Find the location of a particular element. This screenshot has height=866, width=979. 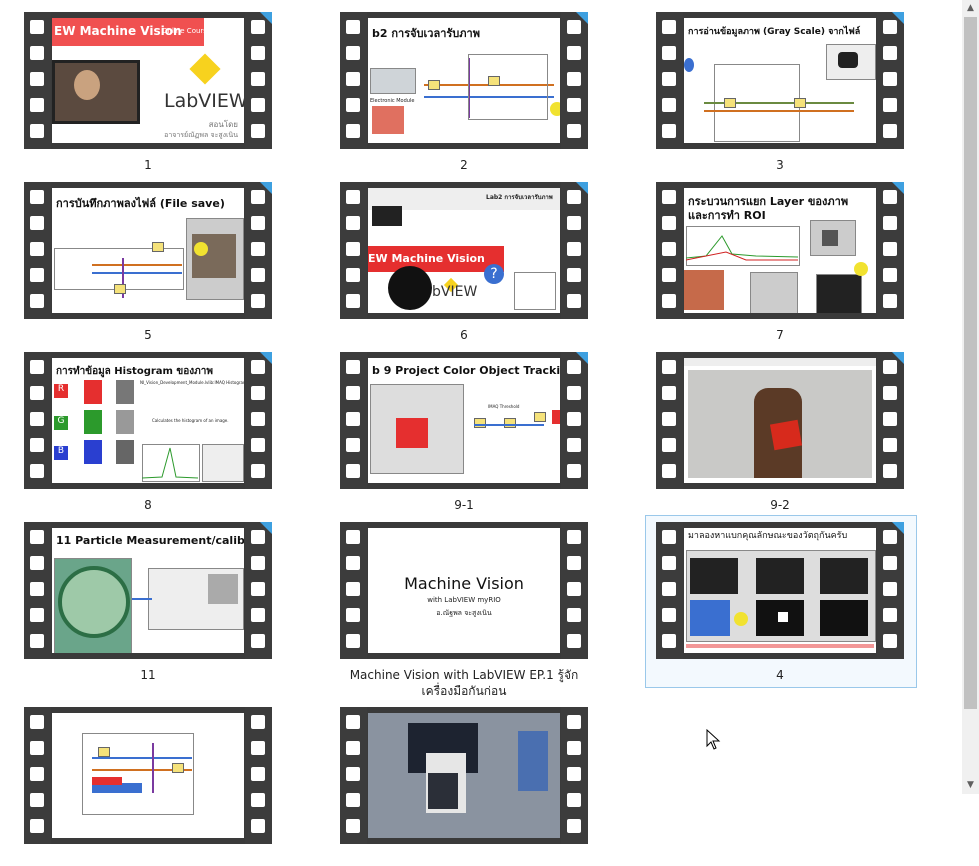

thumbnail-item: 9-2 is located at coordinates (780, 432).